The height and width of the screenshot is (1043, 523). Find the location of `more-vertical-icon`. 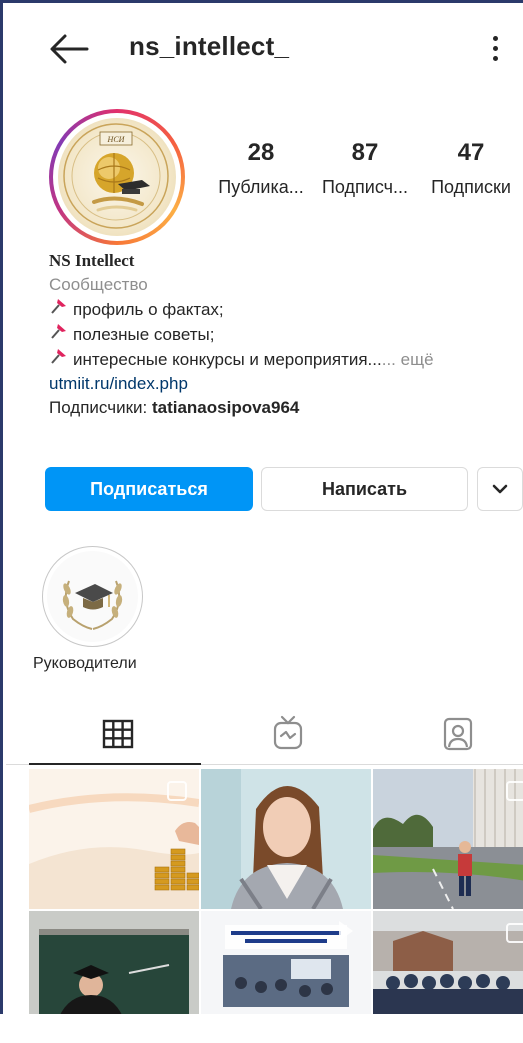

more-vertical-icon is located at coordinates (495, 51).